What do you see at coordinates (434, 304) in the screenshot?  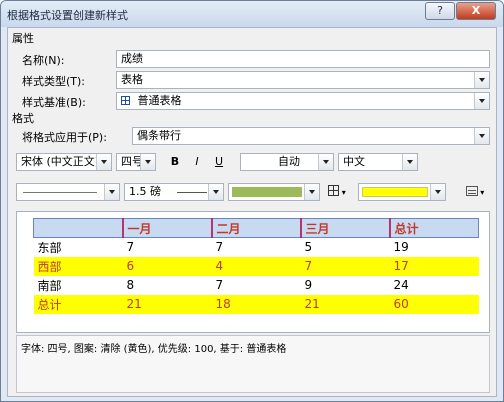 I see `table-cell: 60` at bounding box center [434, 304].